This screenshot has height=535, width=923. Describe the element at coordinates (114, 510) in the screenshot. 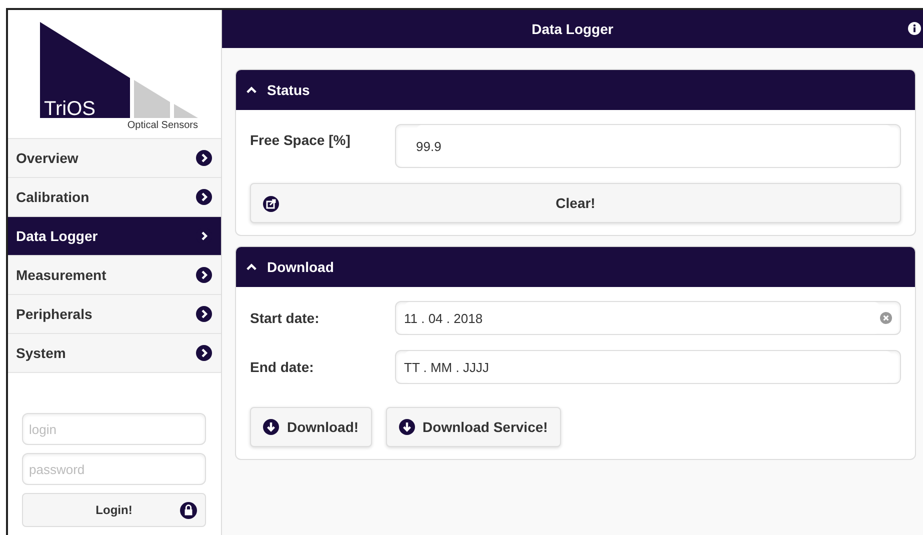

I see `login-button: Login!` at that location.